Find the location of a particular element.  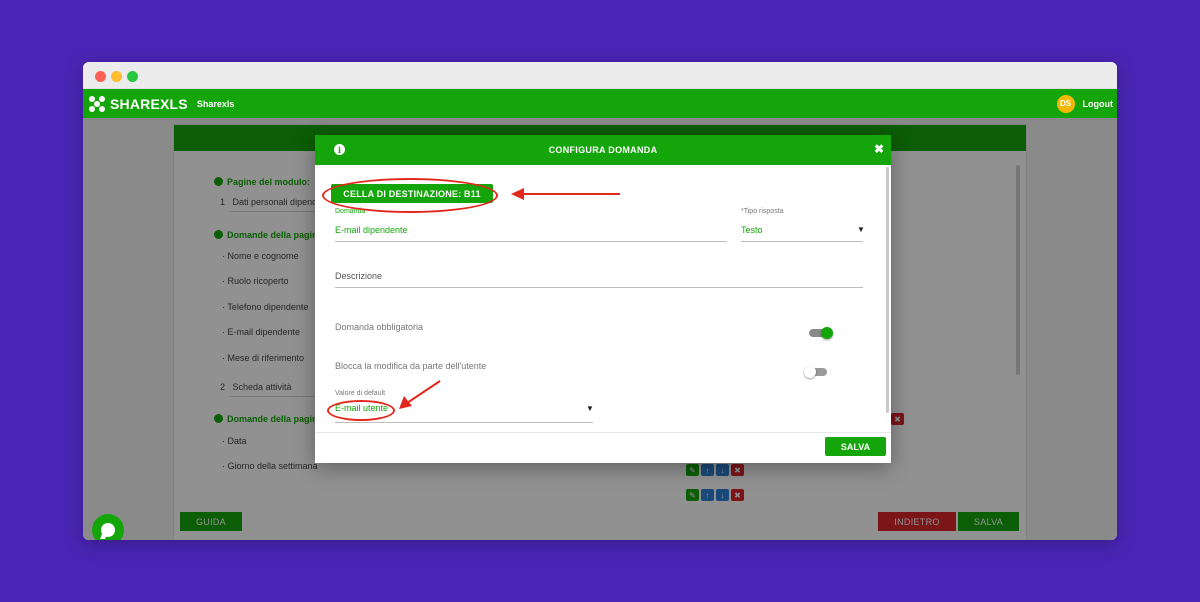

close-icon: ✖ is located at coordinates (879, 149).